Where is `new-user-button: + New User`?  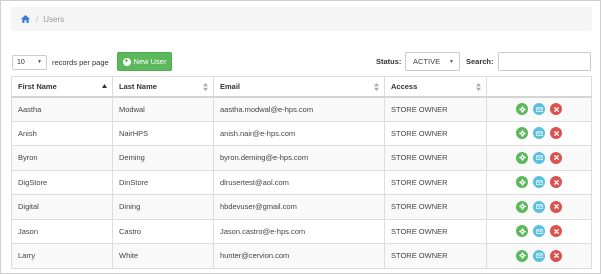
new-user-button: + New User is located at coordinates (144, 61).